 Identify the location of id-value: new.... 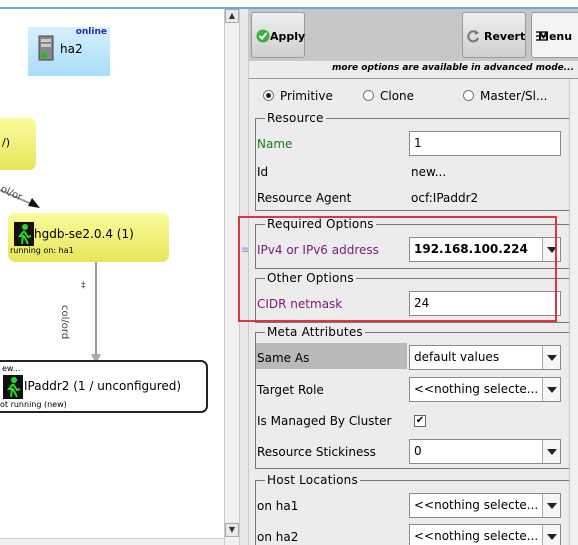
(429, 172).